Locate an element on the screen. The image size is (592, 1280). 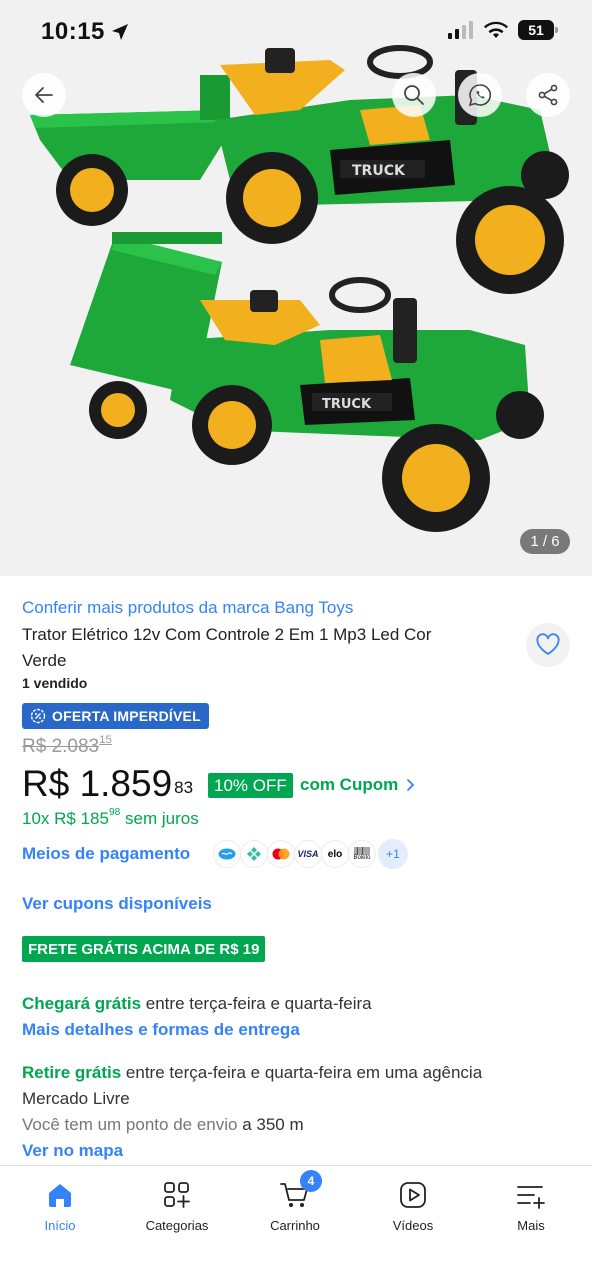
pickup-agency: Mercado Livre is located at coordinates (76, 1098).